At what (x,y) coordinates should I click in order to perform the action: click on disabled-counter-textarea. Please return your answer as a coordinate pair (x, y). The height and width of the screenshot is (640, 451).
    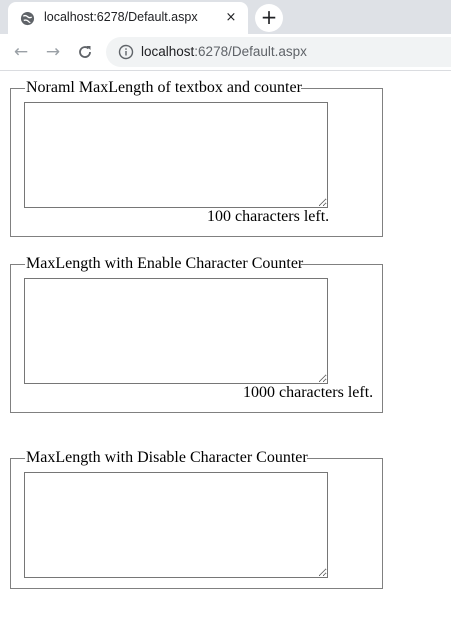
    Looking at the image, I should click on (176, 525).